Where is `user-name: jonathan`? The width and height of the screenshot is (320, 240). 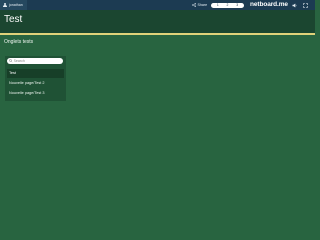
user-name: jonathan is located at coordinates (16, 5).